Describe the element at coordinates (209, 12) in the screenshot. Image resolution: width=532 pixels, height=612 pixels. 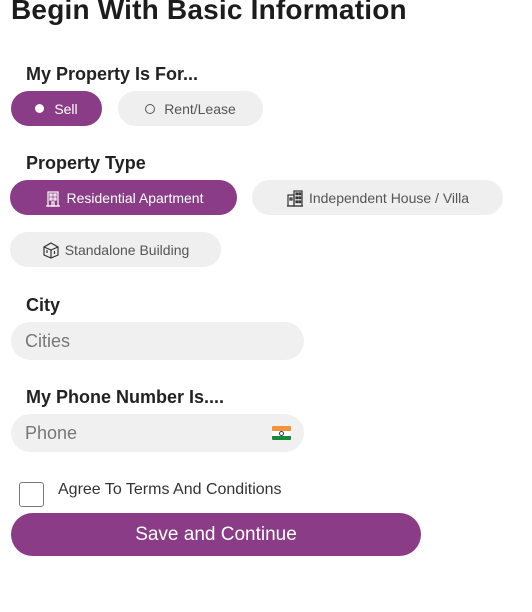
I see `page-title: Begin With Basic Information` at that location.